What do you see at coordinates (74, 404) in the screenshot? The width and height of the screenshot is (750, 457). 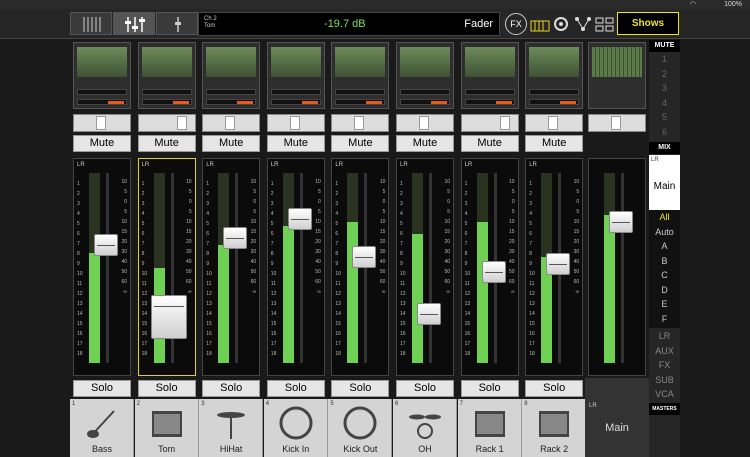 I see `channel-number-label: 1` at bounding box center [74, 404].